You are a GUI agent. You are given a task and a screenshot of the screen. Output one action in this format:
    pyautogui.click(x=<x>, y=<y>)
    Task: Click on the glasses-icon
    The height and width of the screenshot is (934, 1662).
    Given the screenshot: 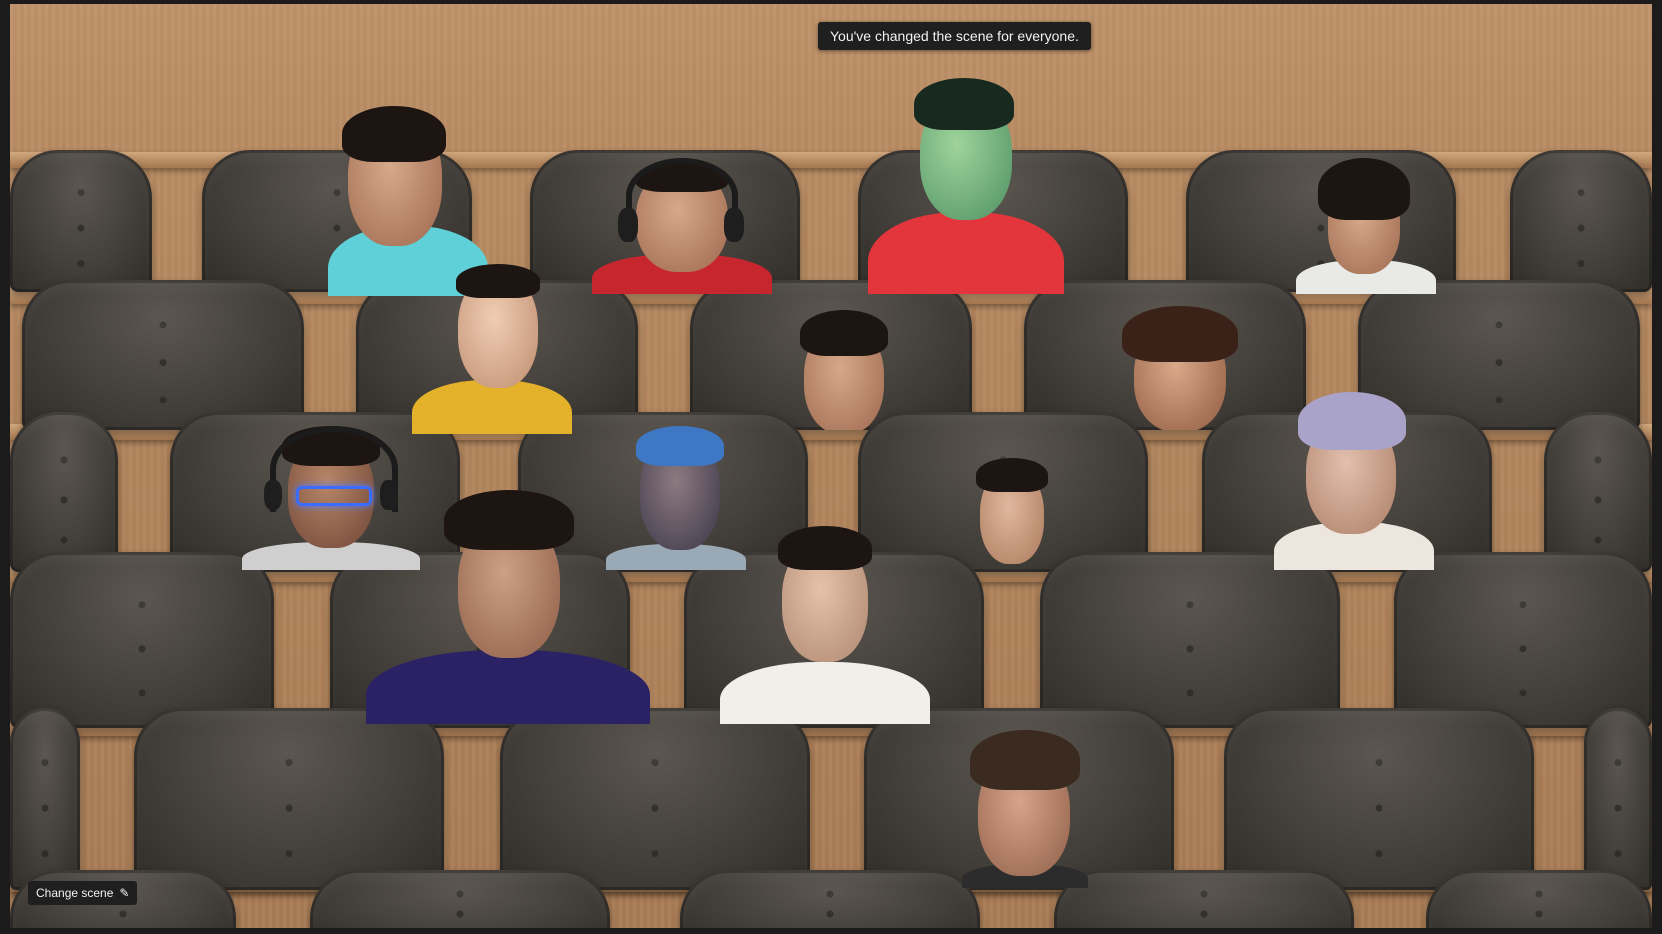 What is the action you would take?
    pyautogui.click(x=334, y=496)
    